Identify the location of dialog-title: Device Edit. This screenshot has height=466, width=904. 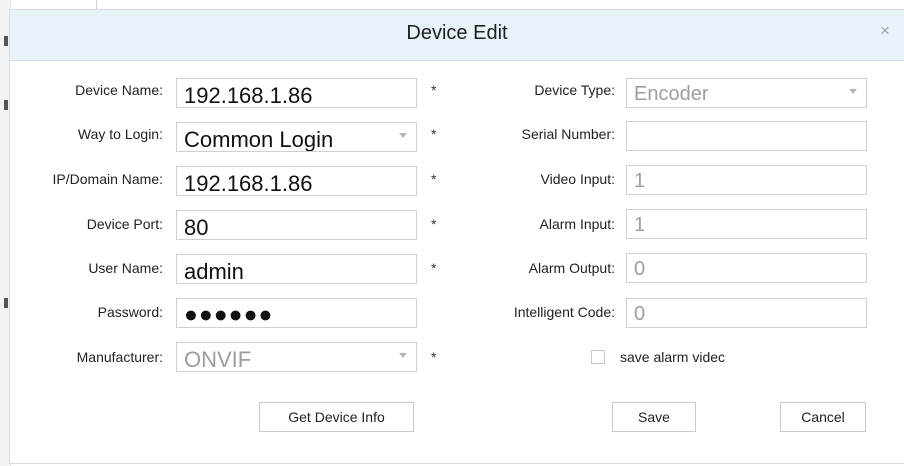
(457, 33).